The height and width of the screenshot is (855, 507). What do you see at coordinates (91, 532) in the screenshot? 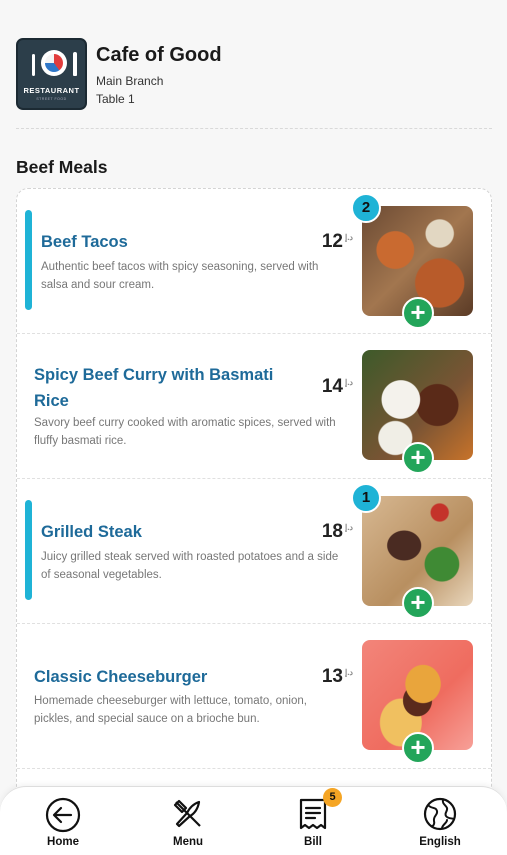
I see `item-name: Grilled Steak` at bounding box center [91, 532].